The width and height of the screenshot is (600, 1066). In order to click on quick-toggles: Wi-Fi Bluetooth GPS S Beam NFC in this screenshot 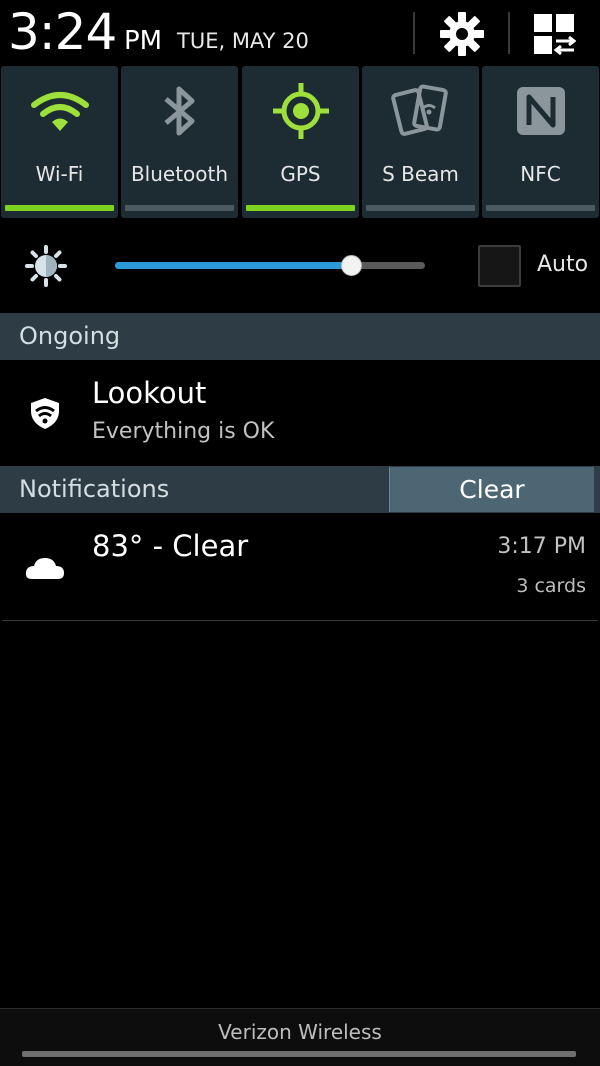, I will do `click(300, 142)`.